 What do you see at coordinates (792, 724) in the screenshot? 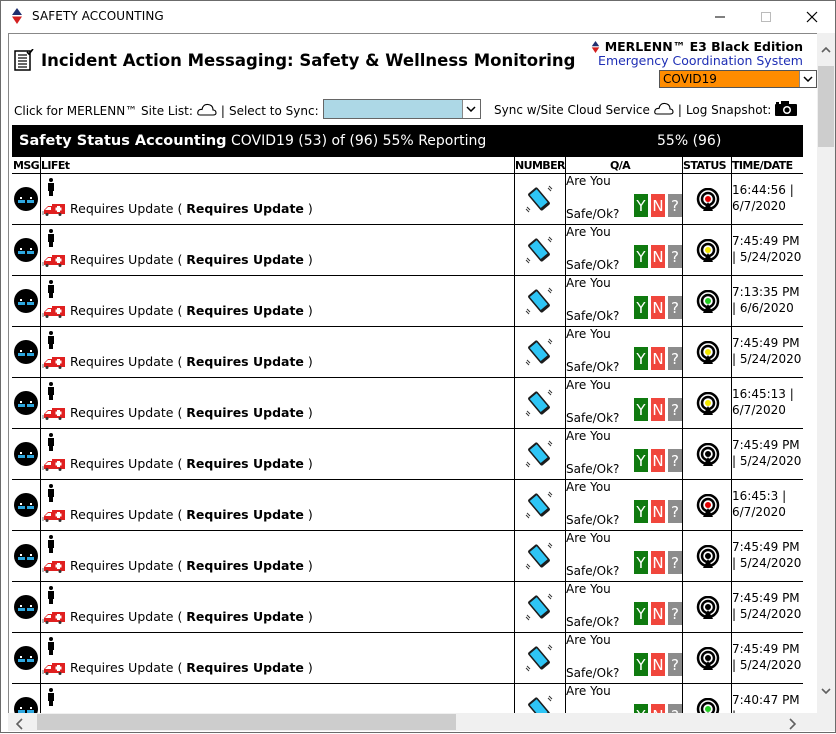
I see `scroll-right-icon` at bounding box center [792, 724].